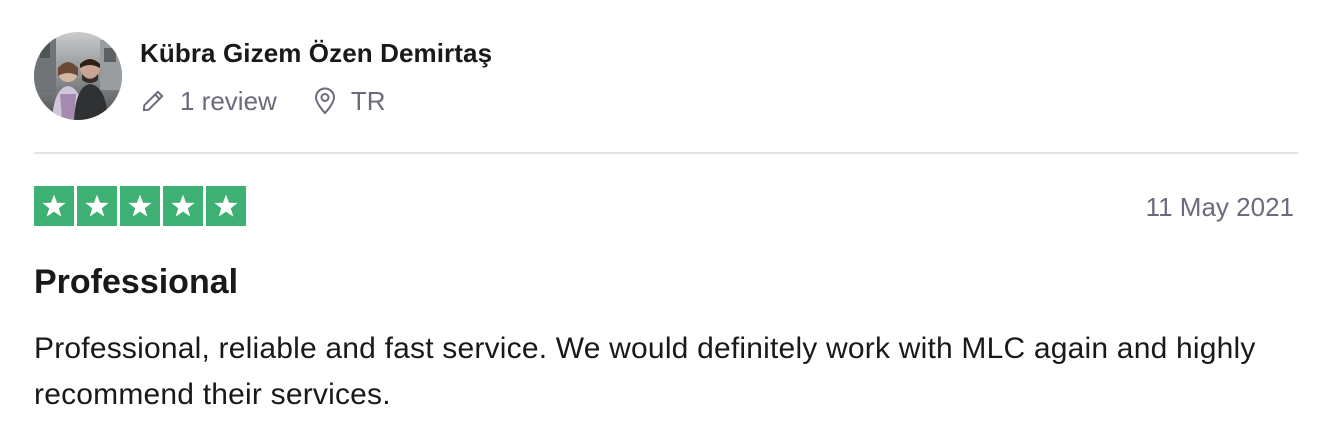  What do you see at coordinates (316, 74) in the screenshot?
I see `reviewer-info: Kübra Gizem Özen Demirtaş 1 review TR` at bounding box center [316, 74].